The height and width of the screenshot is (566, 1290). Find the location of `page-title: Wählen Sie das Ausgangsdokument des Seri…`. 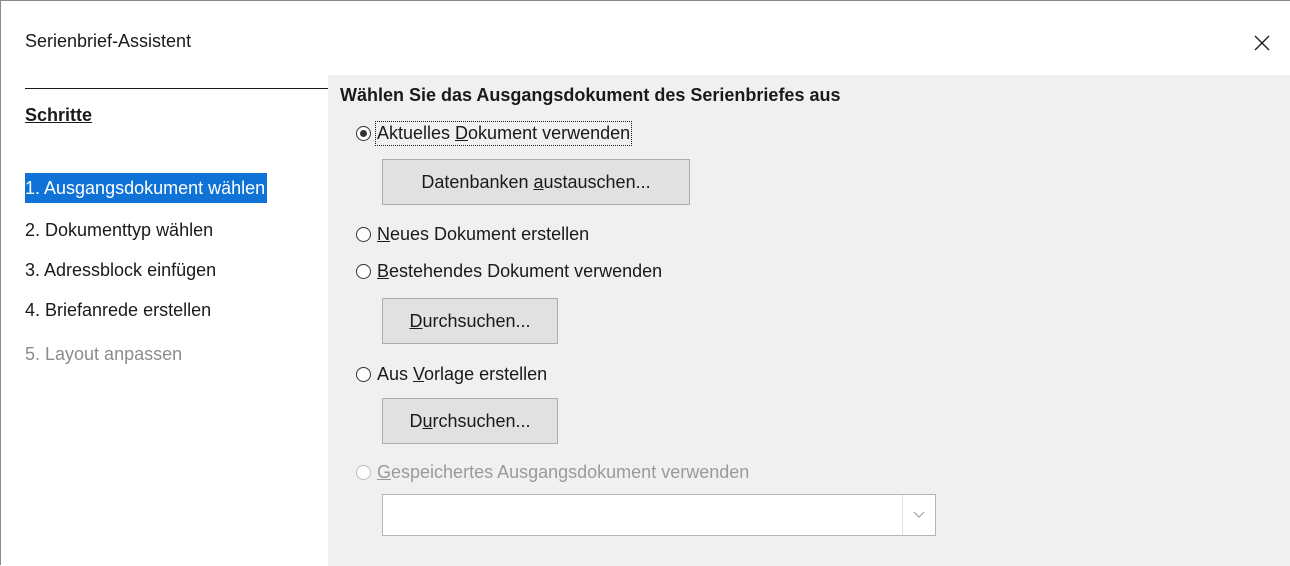

page-title: Wählen Sie das Ausgangsdokument des Seri… is located at coordinates (590, 95).